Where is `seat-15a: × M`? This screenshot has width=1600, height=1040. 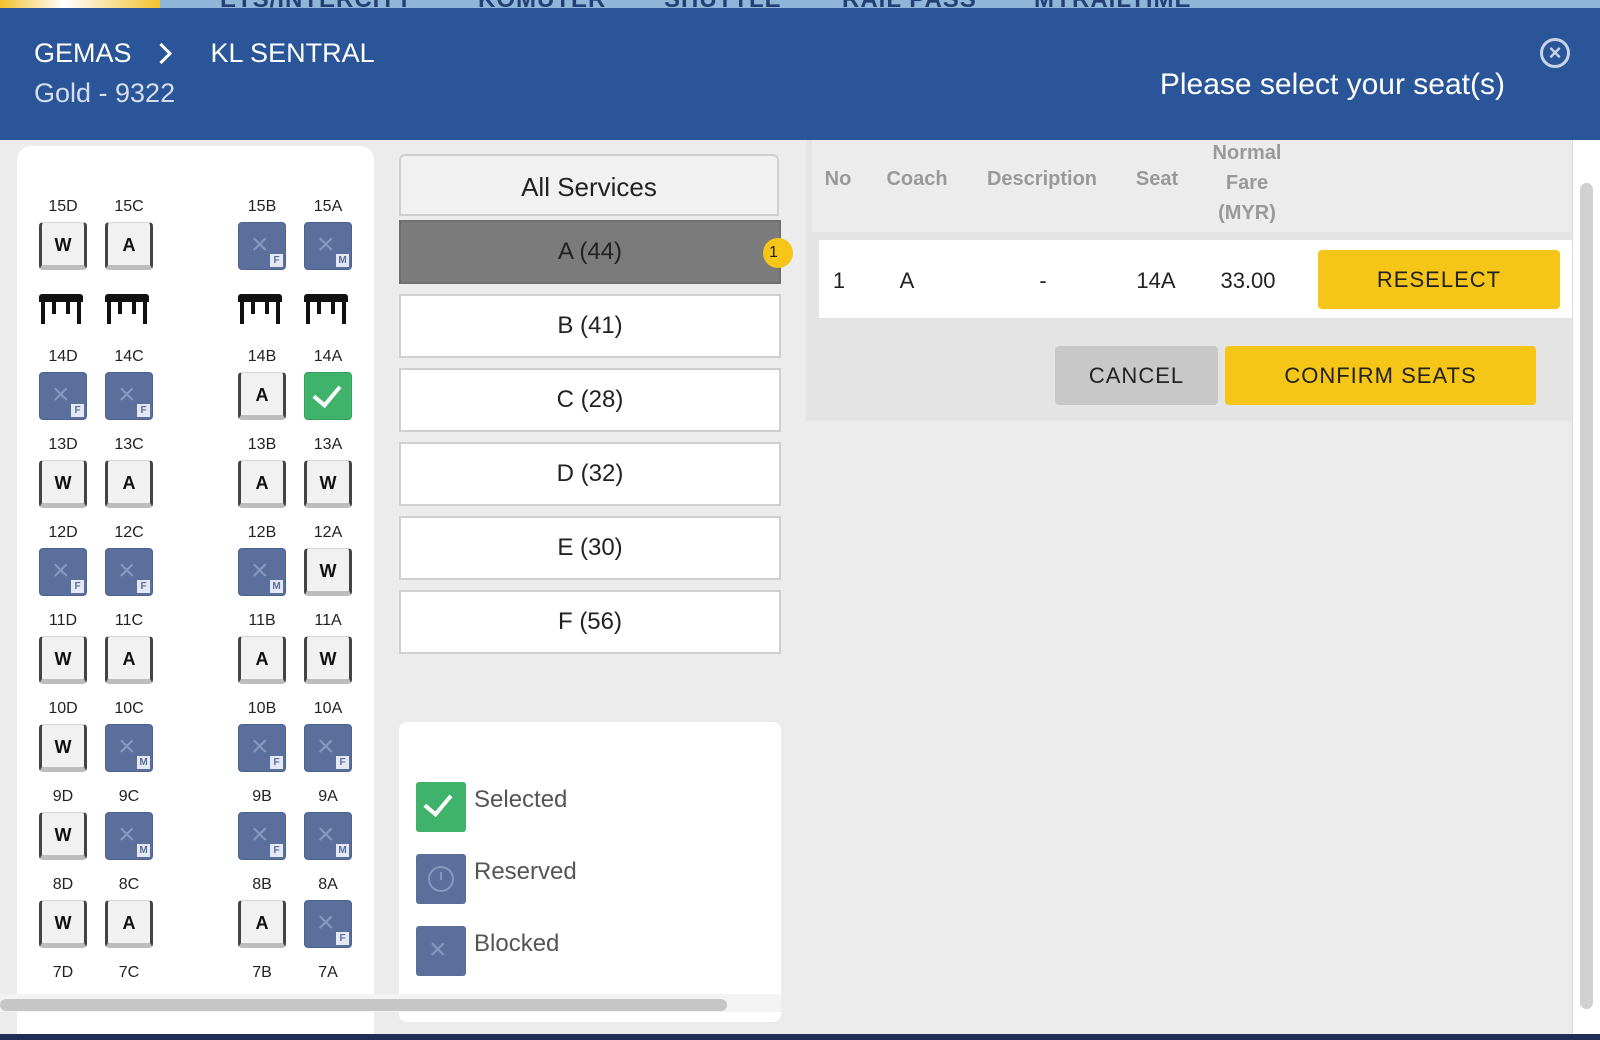
seat-15a: × M is located at coordinates (328, 246).